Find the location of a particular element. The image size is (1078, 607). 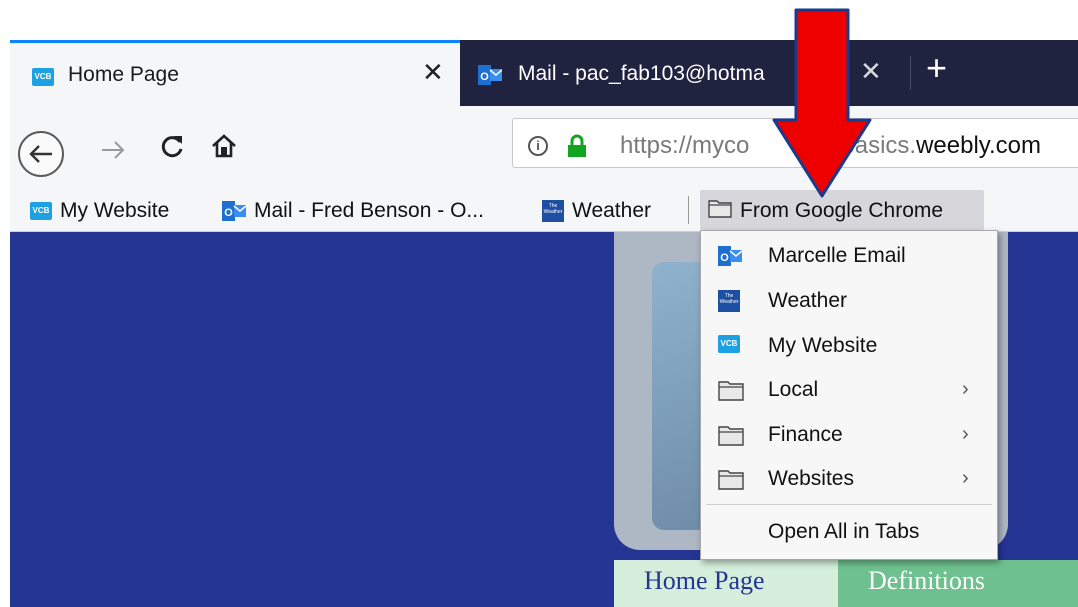

back-button is located at coordinates (41, 154).